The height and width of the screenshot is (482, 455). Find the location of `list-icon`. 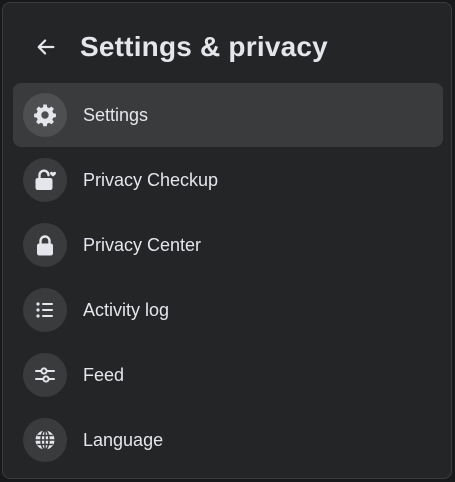

list-icon is located at coordinates (44, 310).